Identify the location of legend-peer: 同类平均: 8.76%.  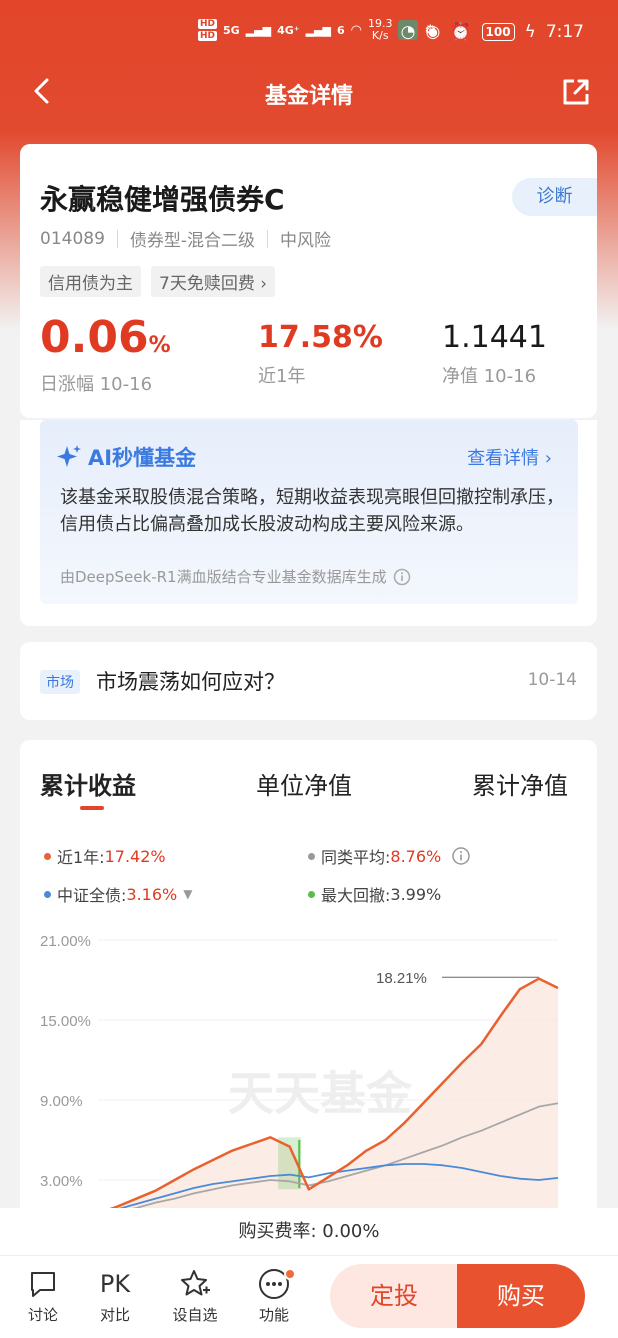
(389, 856).